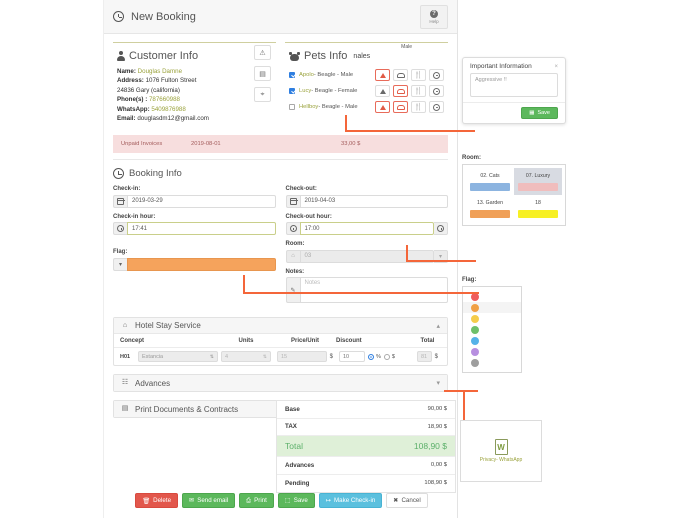 Image resolution: width=682 pixels, height=518 pixels. Describe the element at coordinates (490, 208) in the screenshot. I see `room-cell: 13. Garden` at that location.